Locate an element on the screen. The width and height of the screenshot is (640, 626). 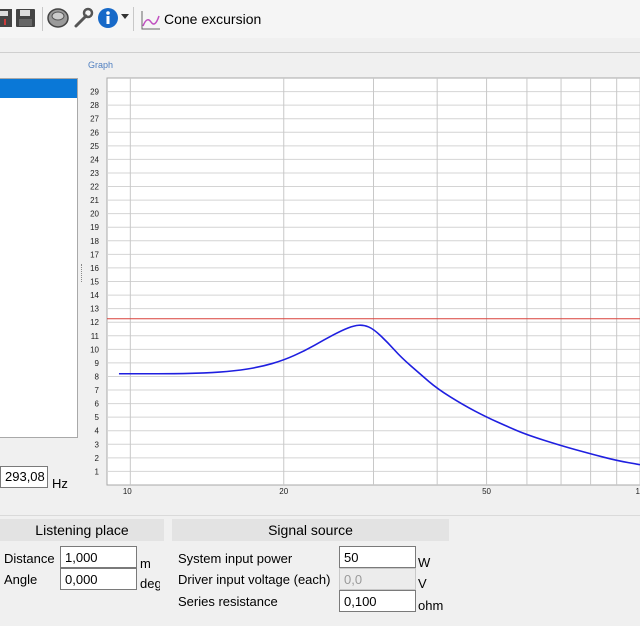
voltage-unit: V is located at coordinates (422, 583).